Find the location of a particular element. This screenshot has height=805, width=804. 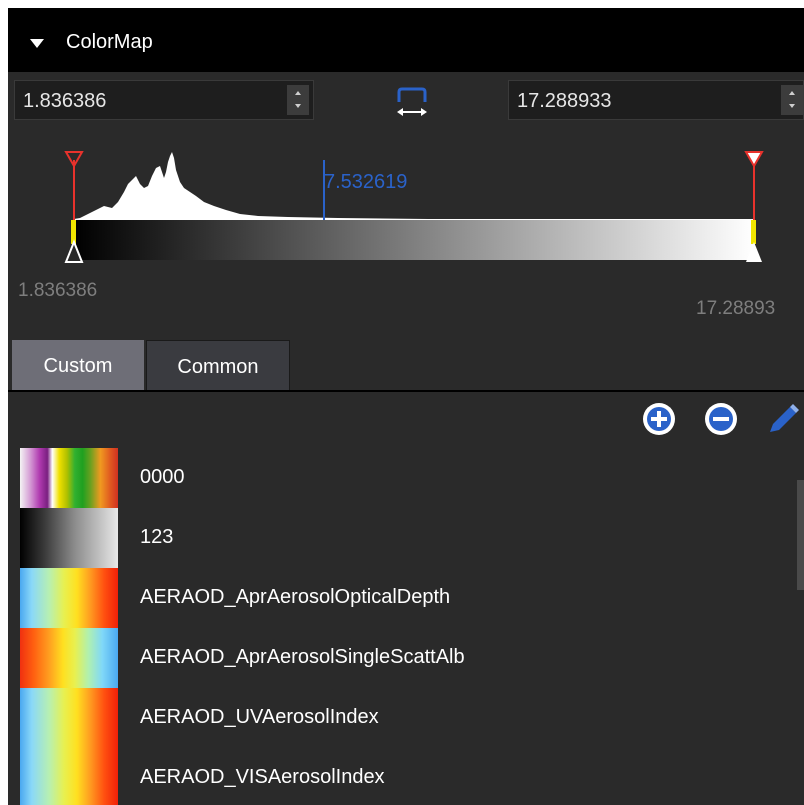

list-item: 0000 is located at coordinates (405, 477).